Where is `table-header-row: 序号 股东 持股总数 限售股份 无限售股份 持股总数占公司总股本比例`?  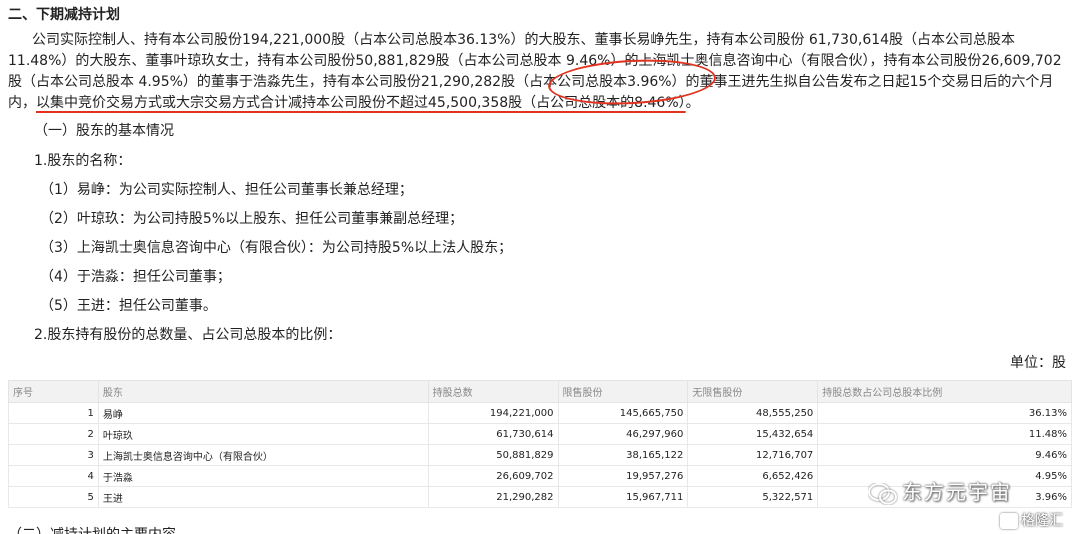 table-header-row: 序号 股东 持股总数 限售股份 无限售股份 持股总数占公司总股本比例 is located at coordinates (540, 391).